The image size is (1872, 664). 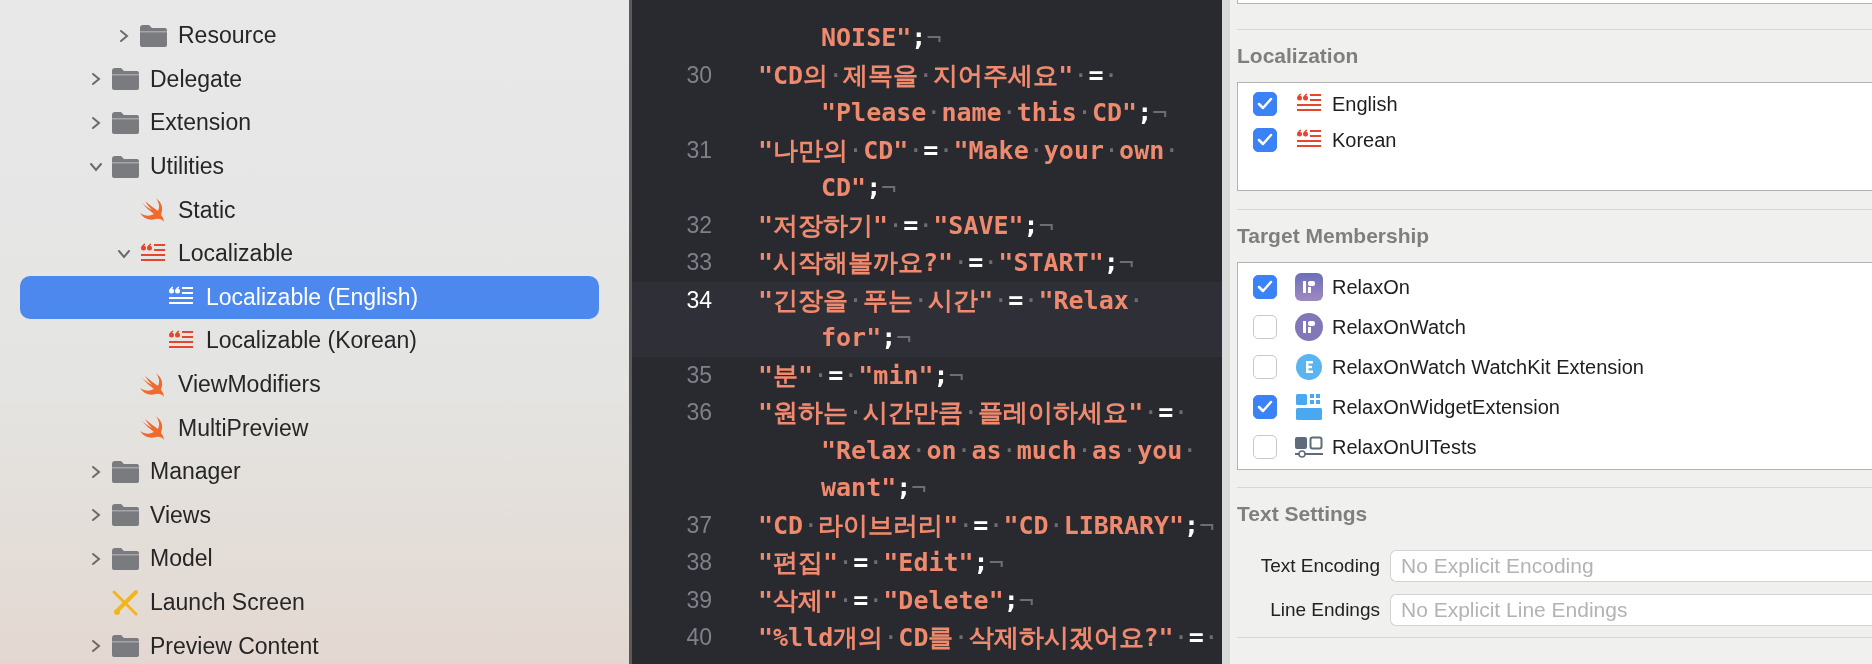 What do you see at coordinates (699, 374) in the screenshot?
I see `line-number: 35` at bounding box center [699, 374].